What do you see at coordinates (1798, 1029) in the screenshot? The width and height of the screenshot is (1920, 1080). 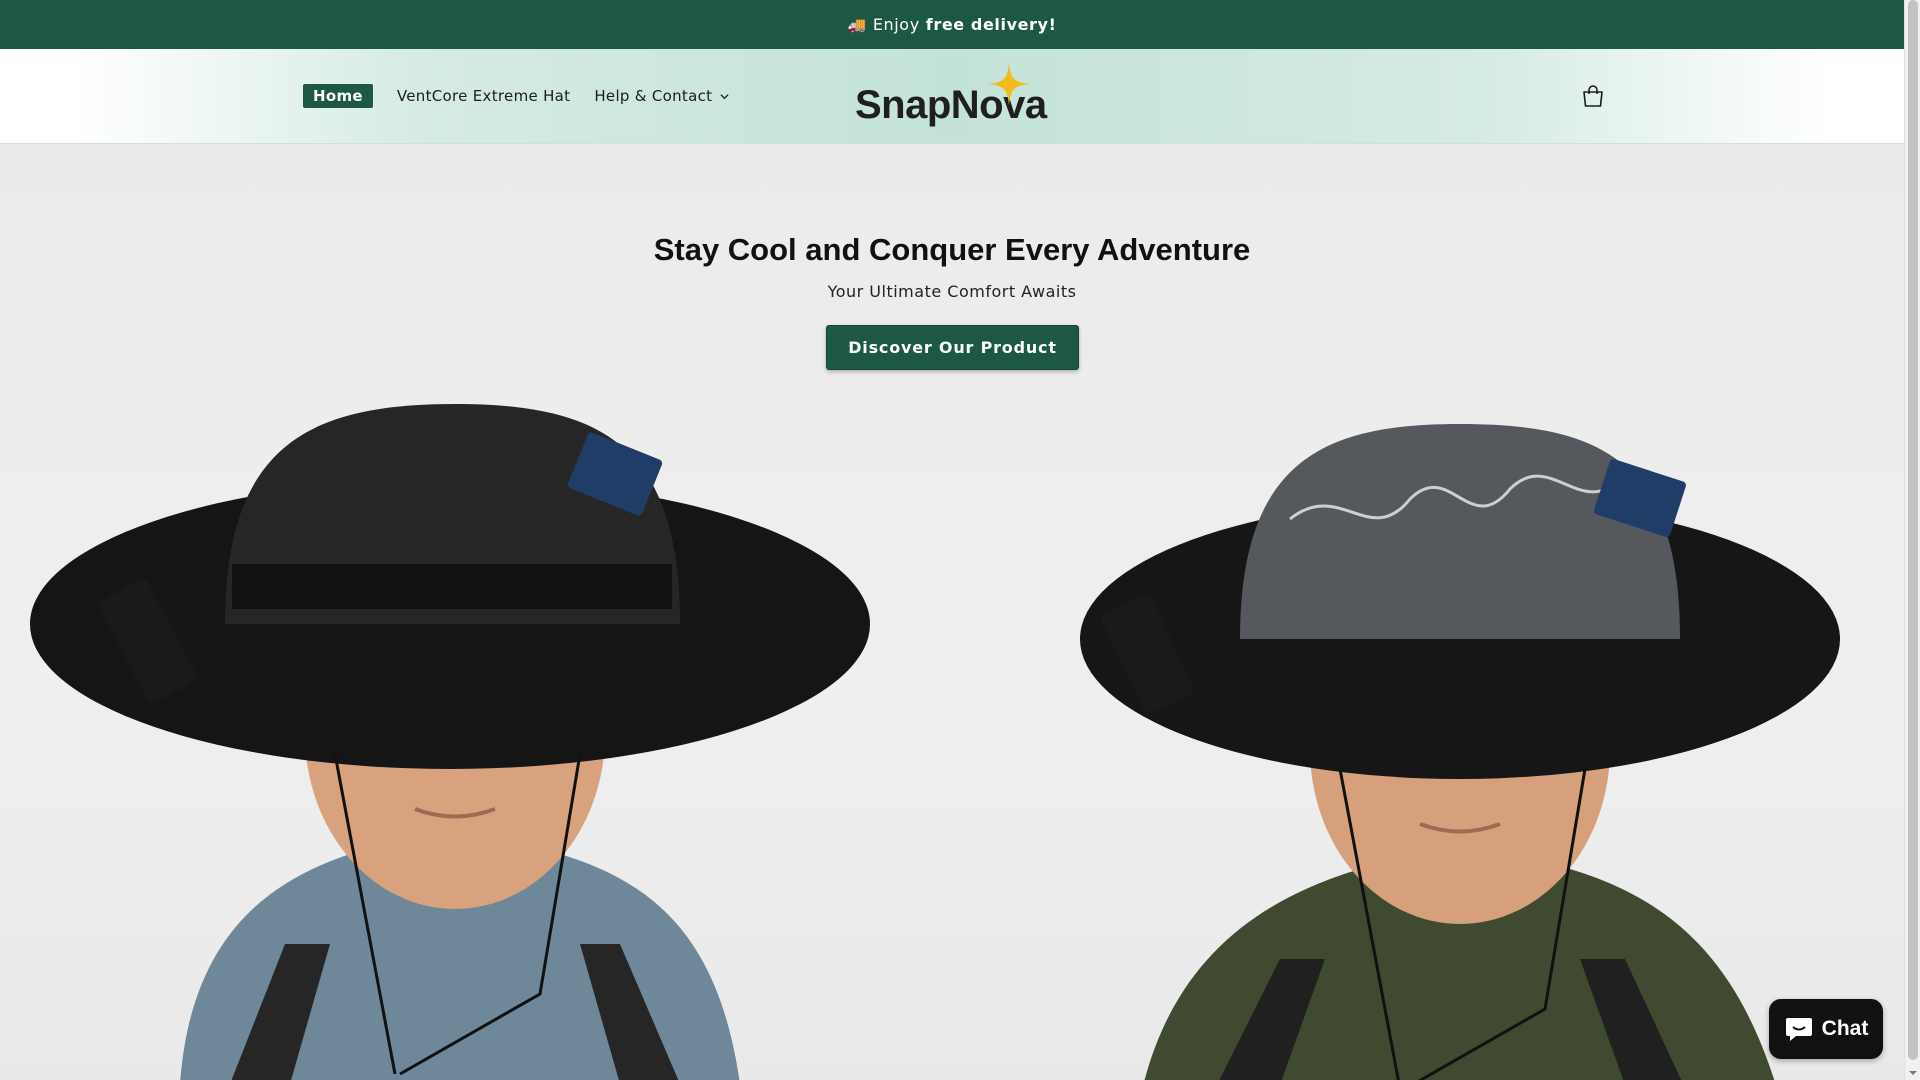 I see `chat-bubble-icon` at bounding box center [1798, 1029].